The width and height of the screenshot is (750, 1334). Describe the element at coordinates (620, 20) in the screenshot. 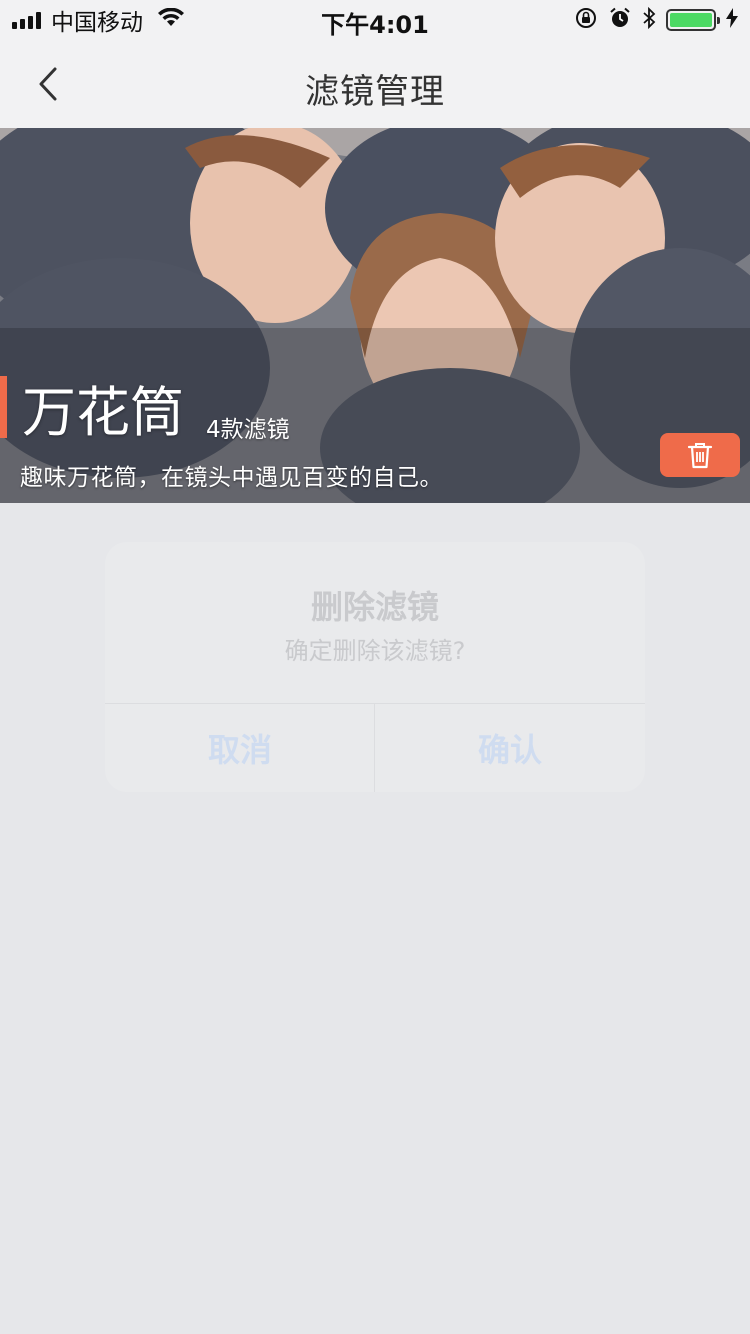

I see `alarm-icon` at that location.